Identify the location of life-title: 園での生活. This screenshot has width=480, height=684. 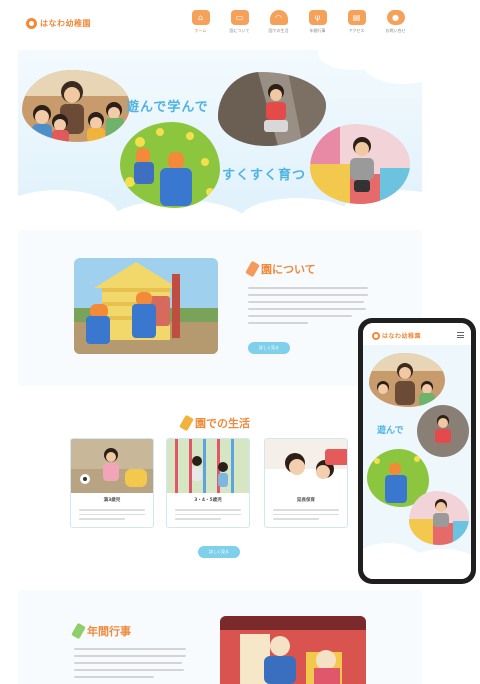
(214, 423).